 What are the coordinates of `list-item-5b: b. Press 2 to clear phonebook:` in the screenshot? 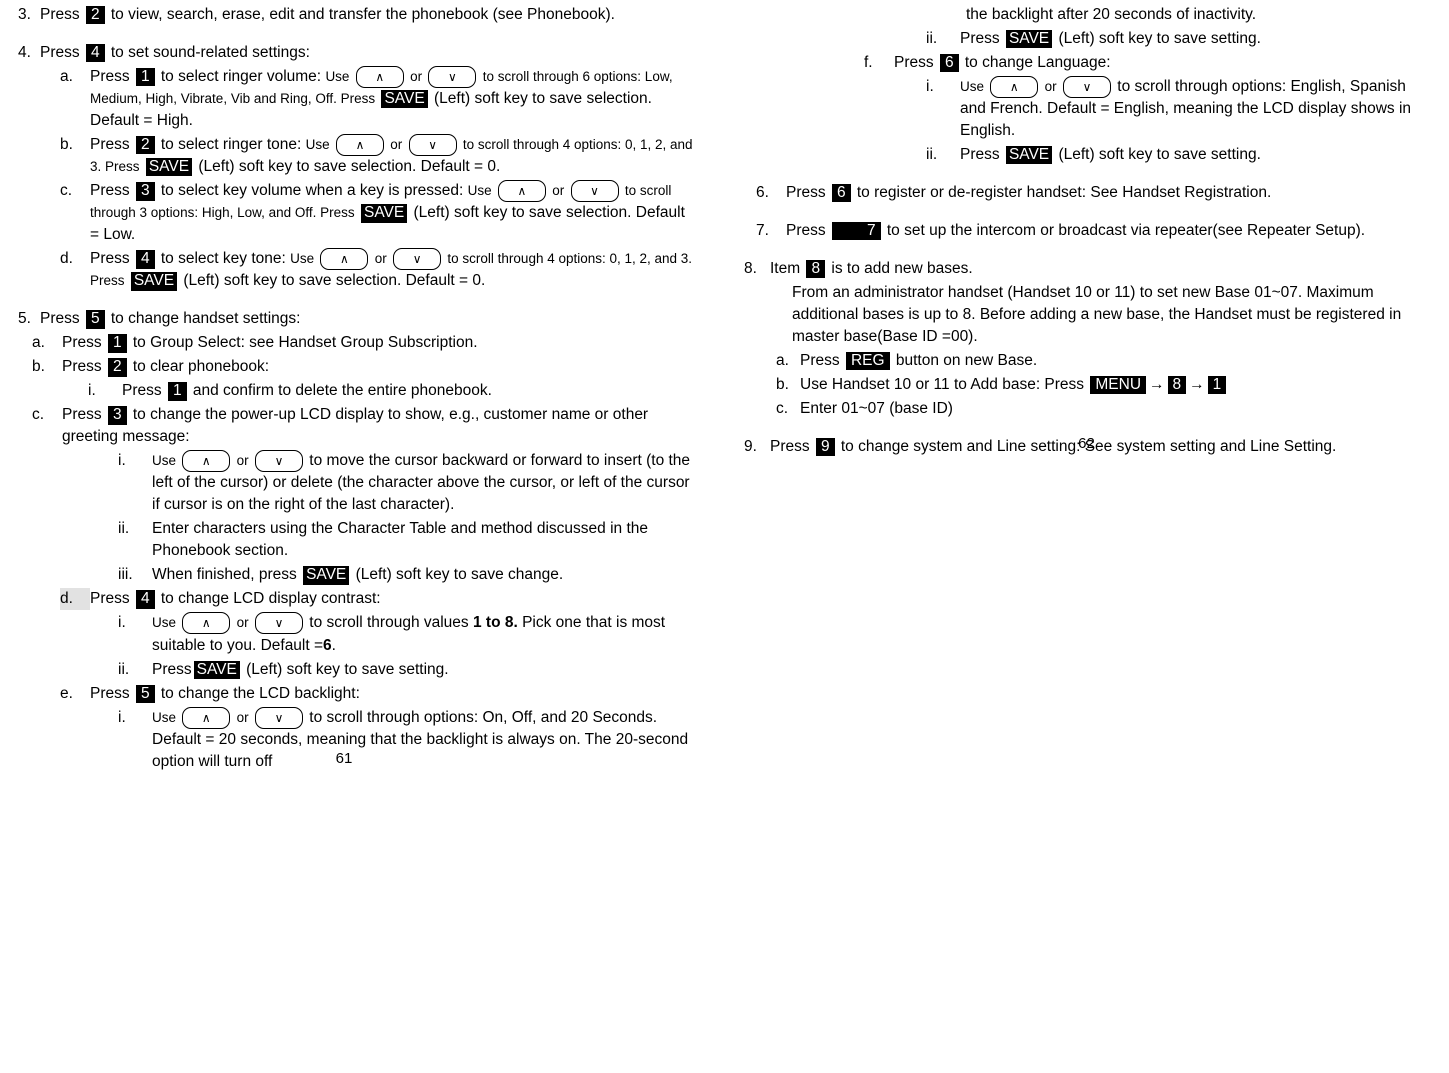 It's located at (365, 367).